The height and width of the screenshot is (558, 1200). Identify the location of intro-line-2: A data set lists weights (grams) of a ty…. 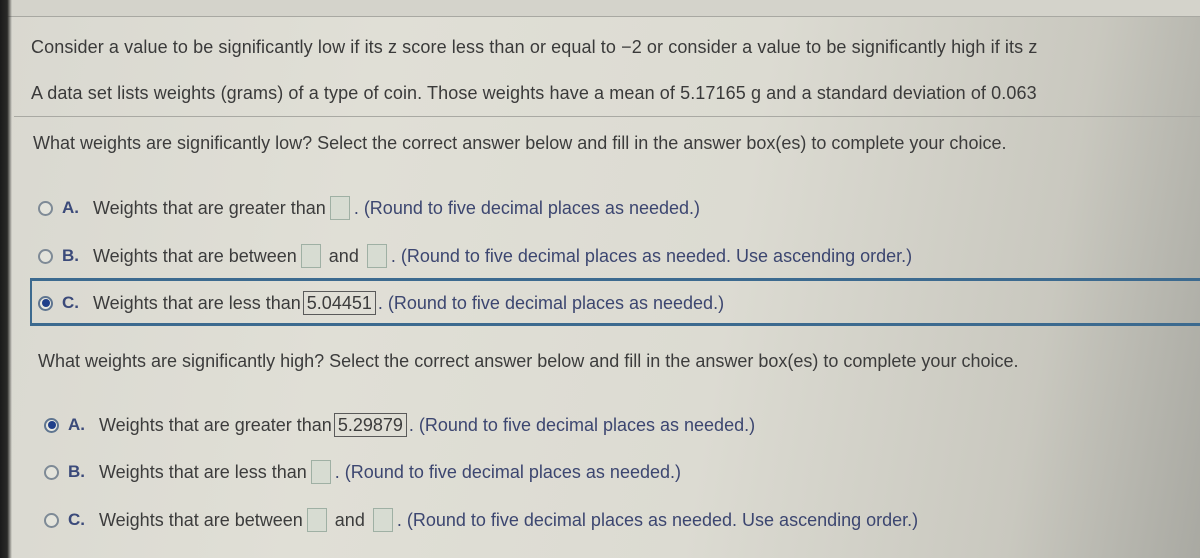
(534, 93).